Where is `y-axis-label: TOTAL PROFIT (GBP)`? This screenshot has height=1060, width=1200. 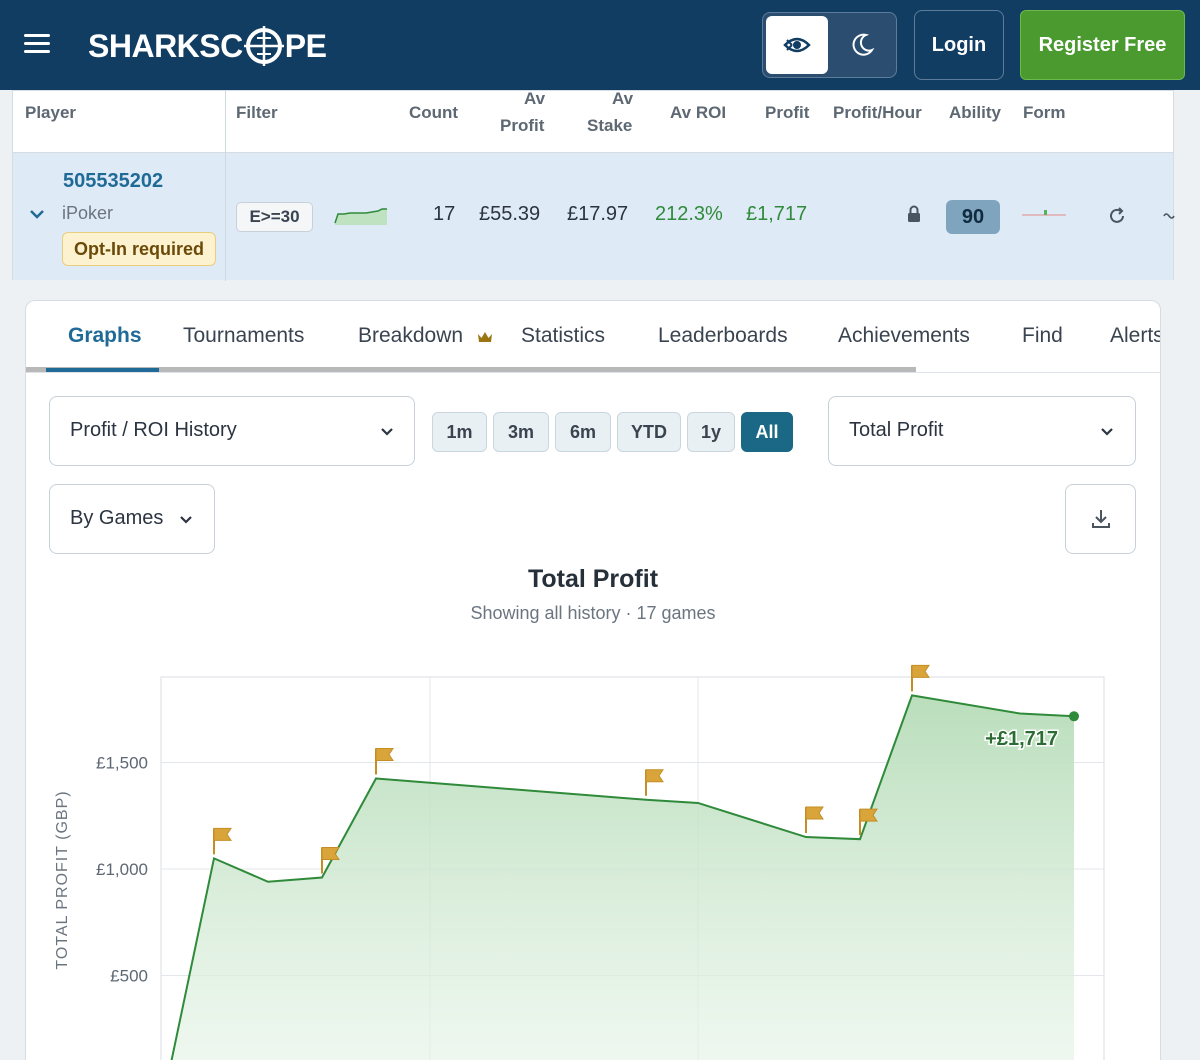 y-axis-label: TOTAL PROFIT (GBP) is located at coordinates (62, 879).